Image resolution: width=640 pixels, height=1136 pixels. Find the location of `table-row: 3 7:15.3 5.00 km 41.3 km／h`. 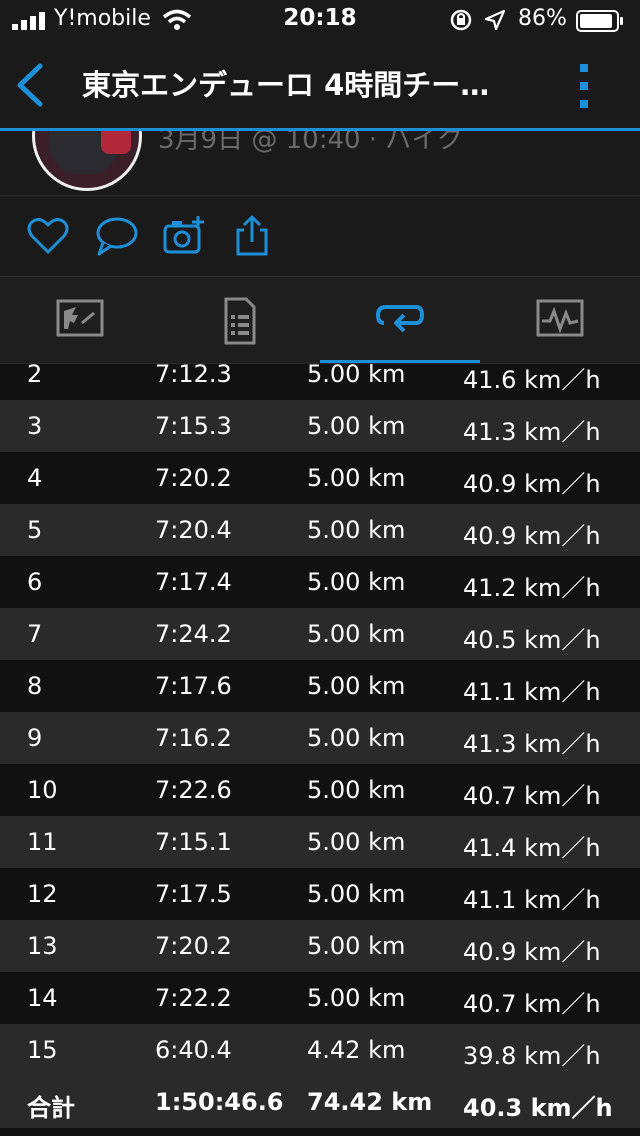

table-row: 3 7:15.3 5.00 km 41.3 km／h is located at coordinates (320, 426).